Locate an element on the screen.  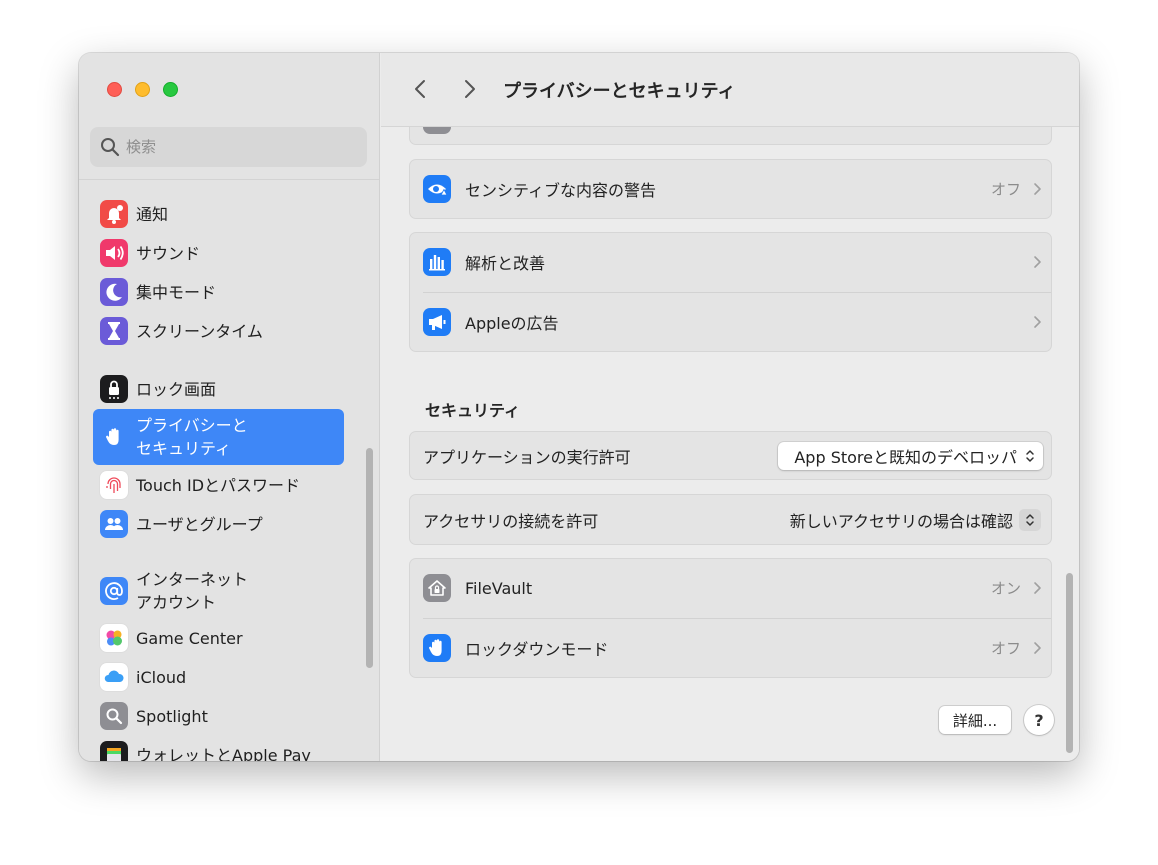
forward-button is located at coordinates (469, 89).